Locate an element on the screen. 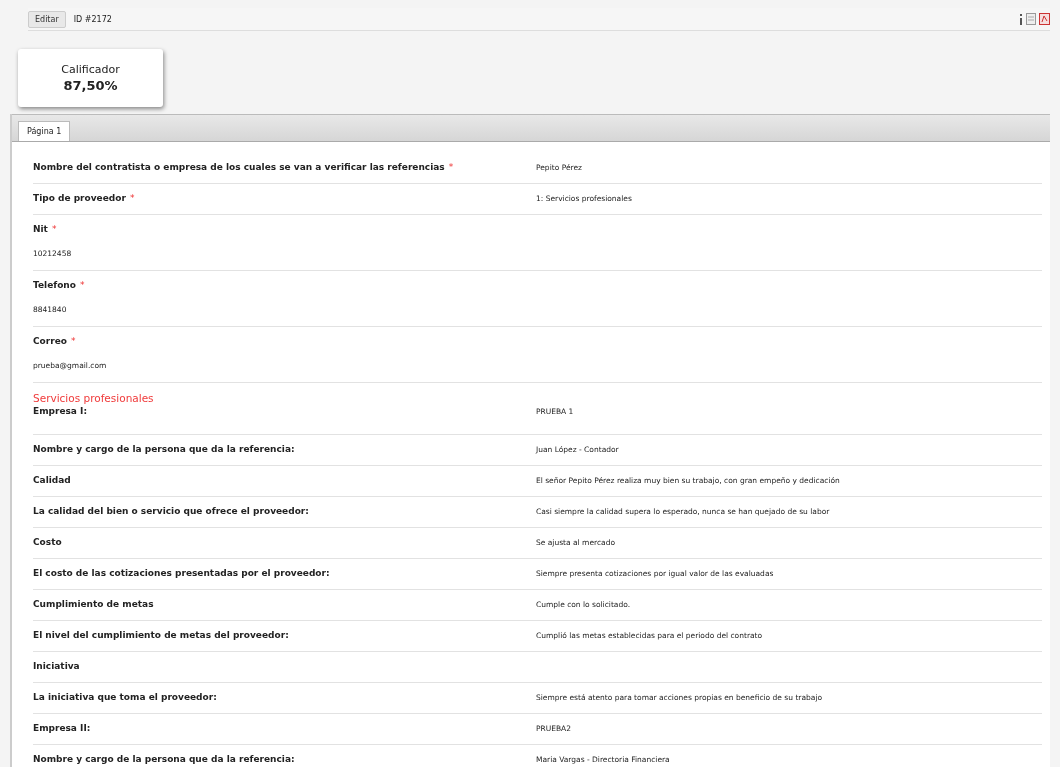  field-label: Tipo de proveedor is located at coordinates (79, 198).